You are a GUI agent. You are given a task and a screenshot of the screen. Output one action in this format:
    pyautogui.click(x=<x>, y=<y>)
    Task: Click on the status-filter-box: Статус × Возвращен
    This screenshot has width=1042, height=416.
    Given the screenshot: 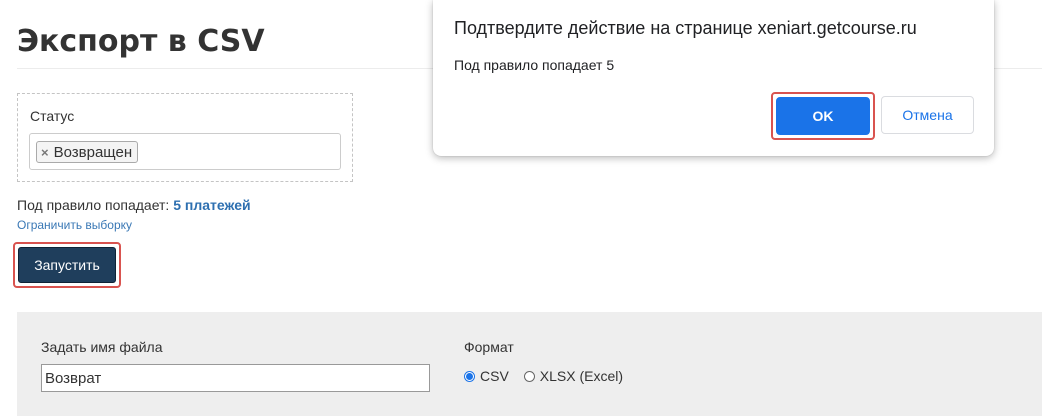 What is the action you would take?
    pyautogui.click(x=185, y=137)
    